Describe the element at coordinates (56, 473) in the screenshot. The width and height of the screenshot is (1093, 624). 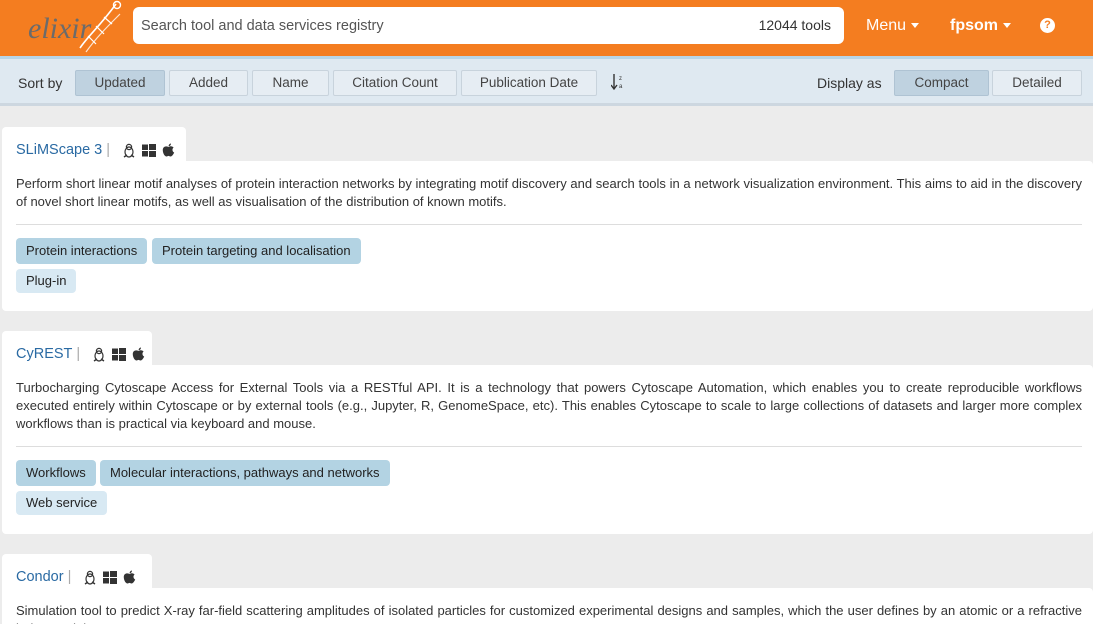
I see `topic-tag: Workflows` at that location.